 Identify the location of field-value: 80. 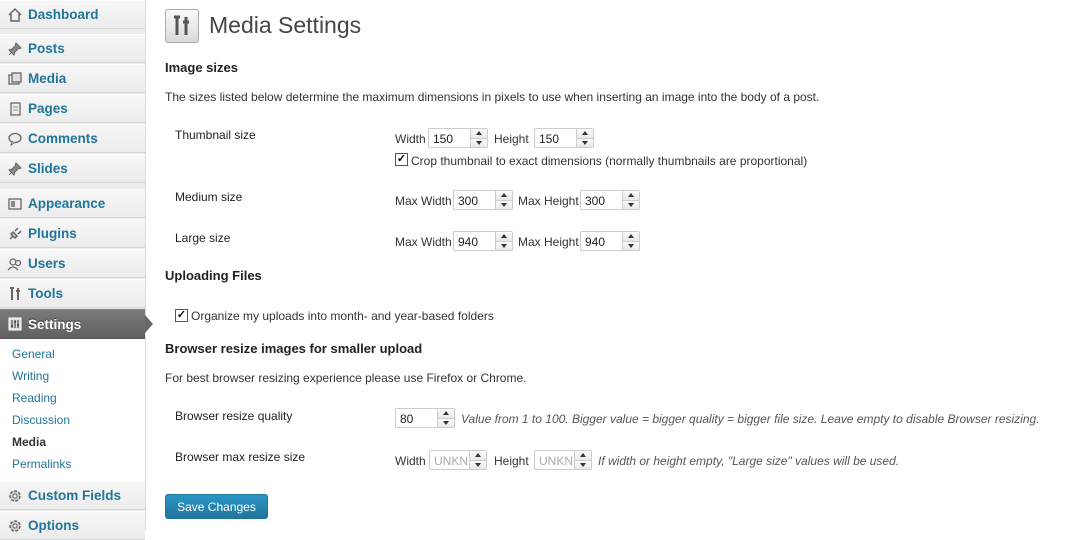
(407, 419).